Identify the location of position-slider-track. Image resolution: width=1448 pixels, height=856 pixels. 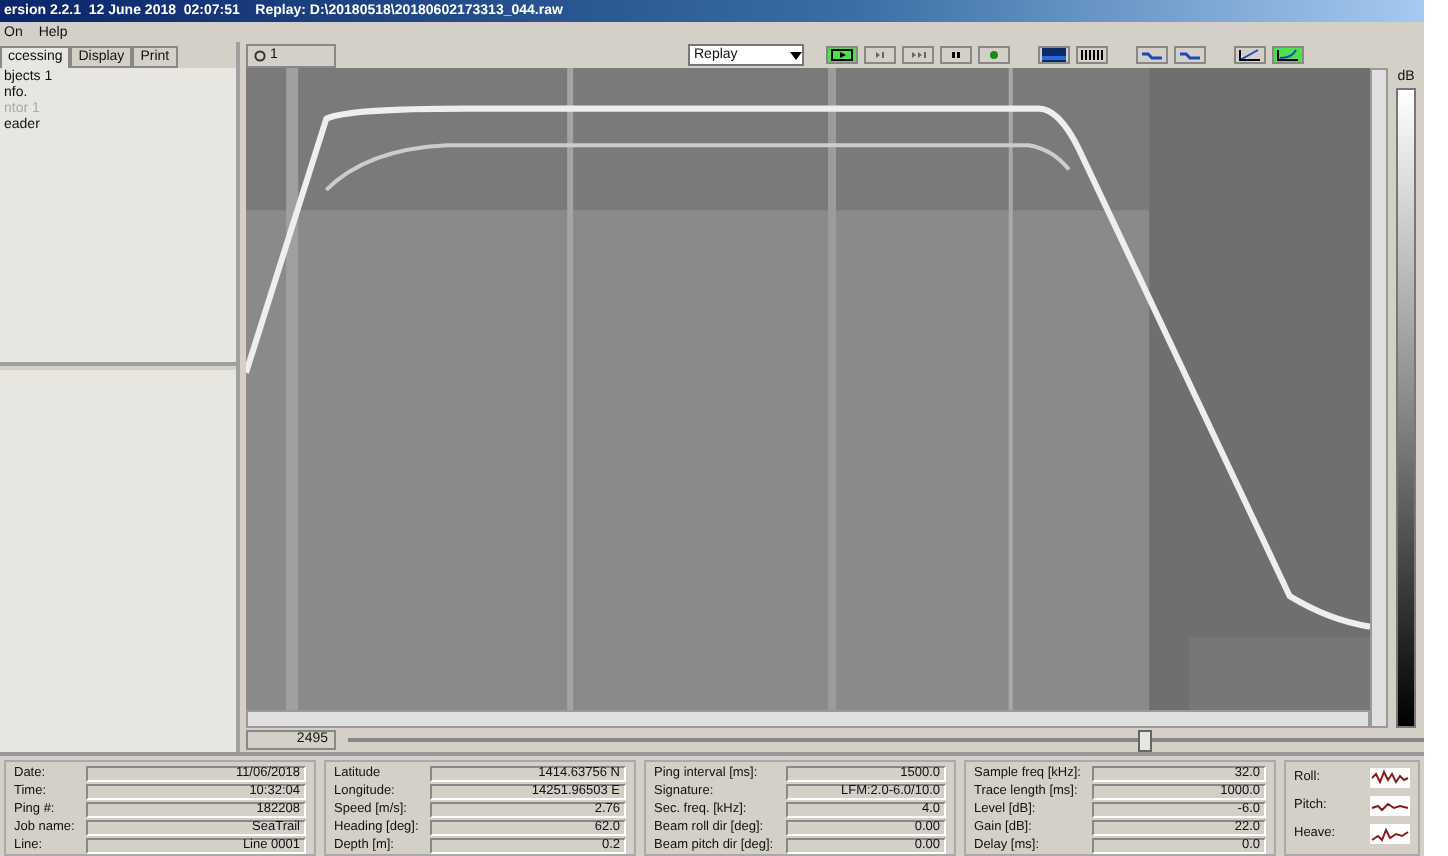
(886, 740).